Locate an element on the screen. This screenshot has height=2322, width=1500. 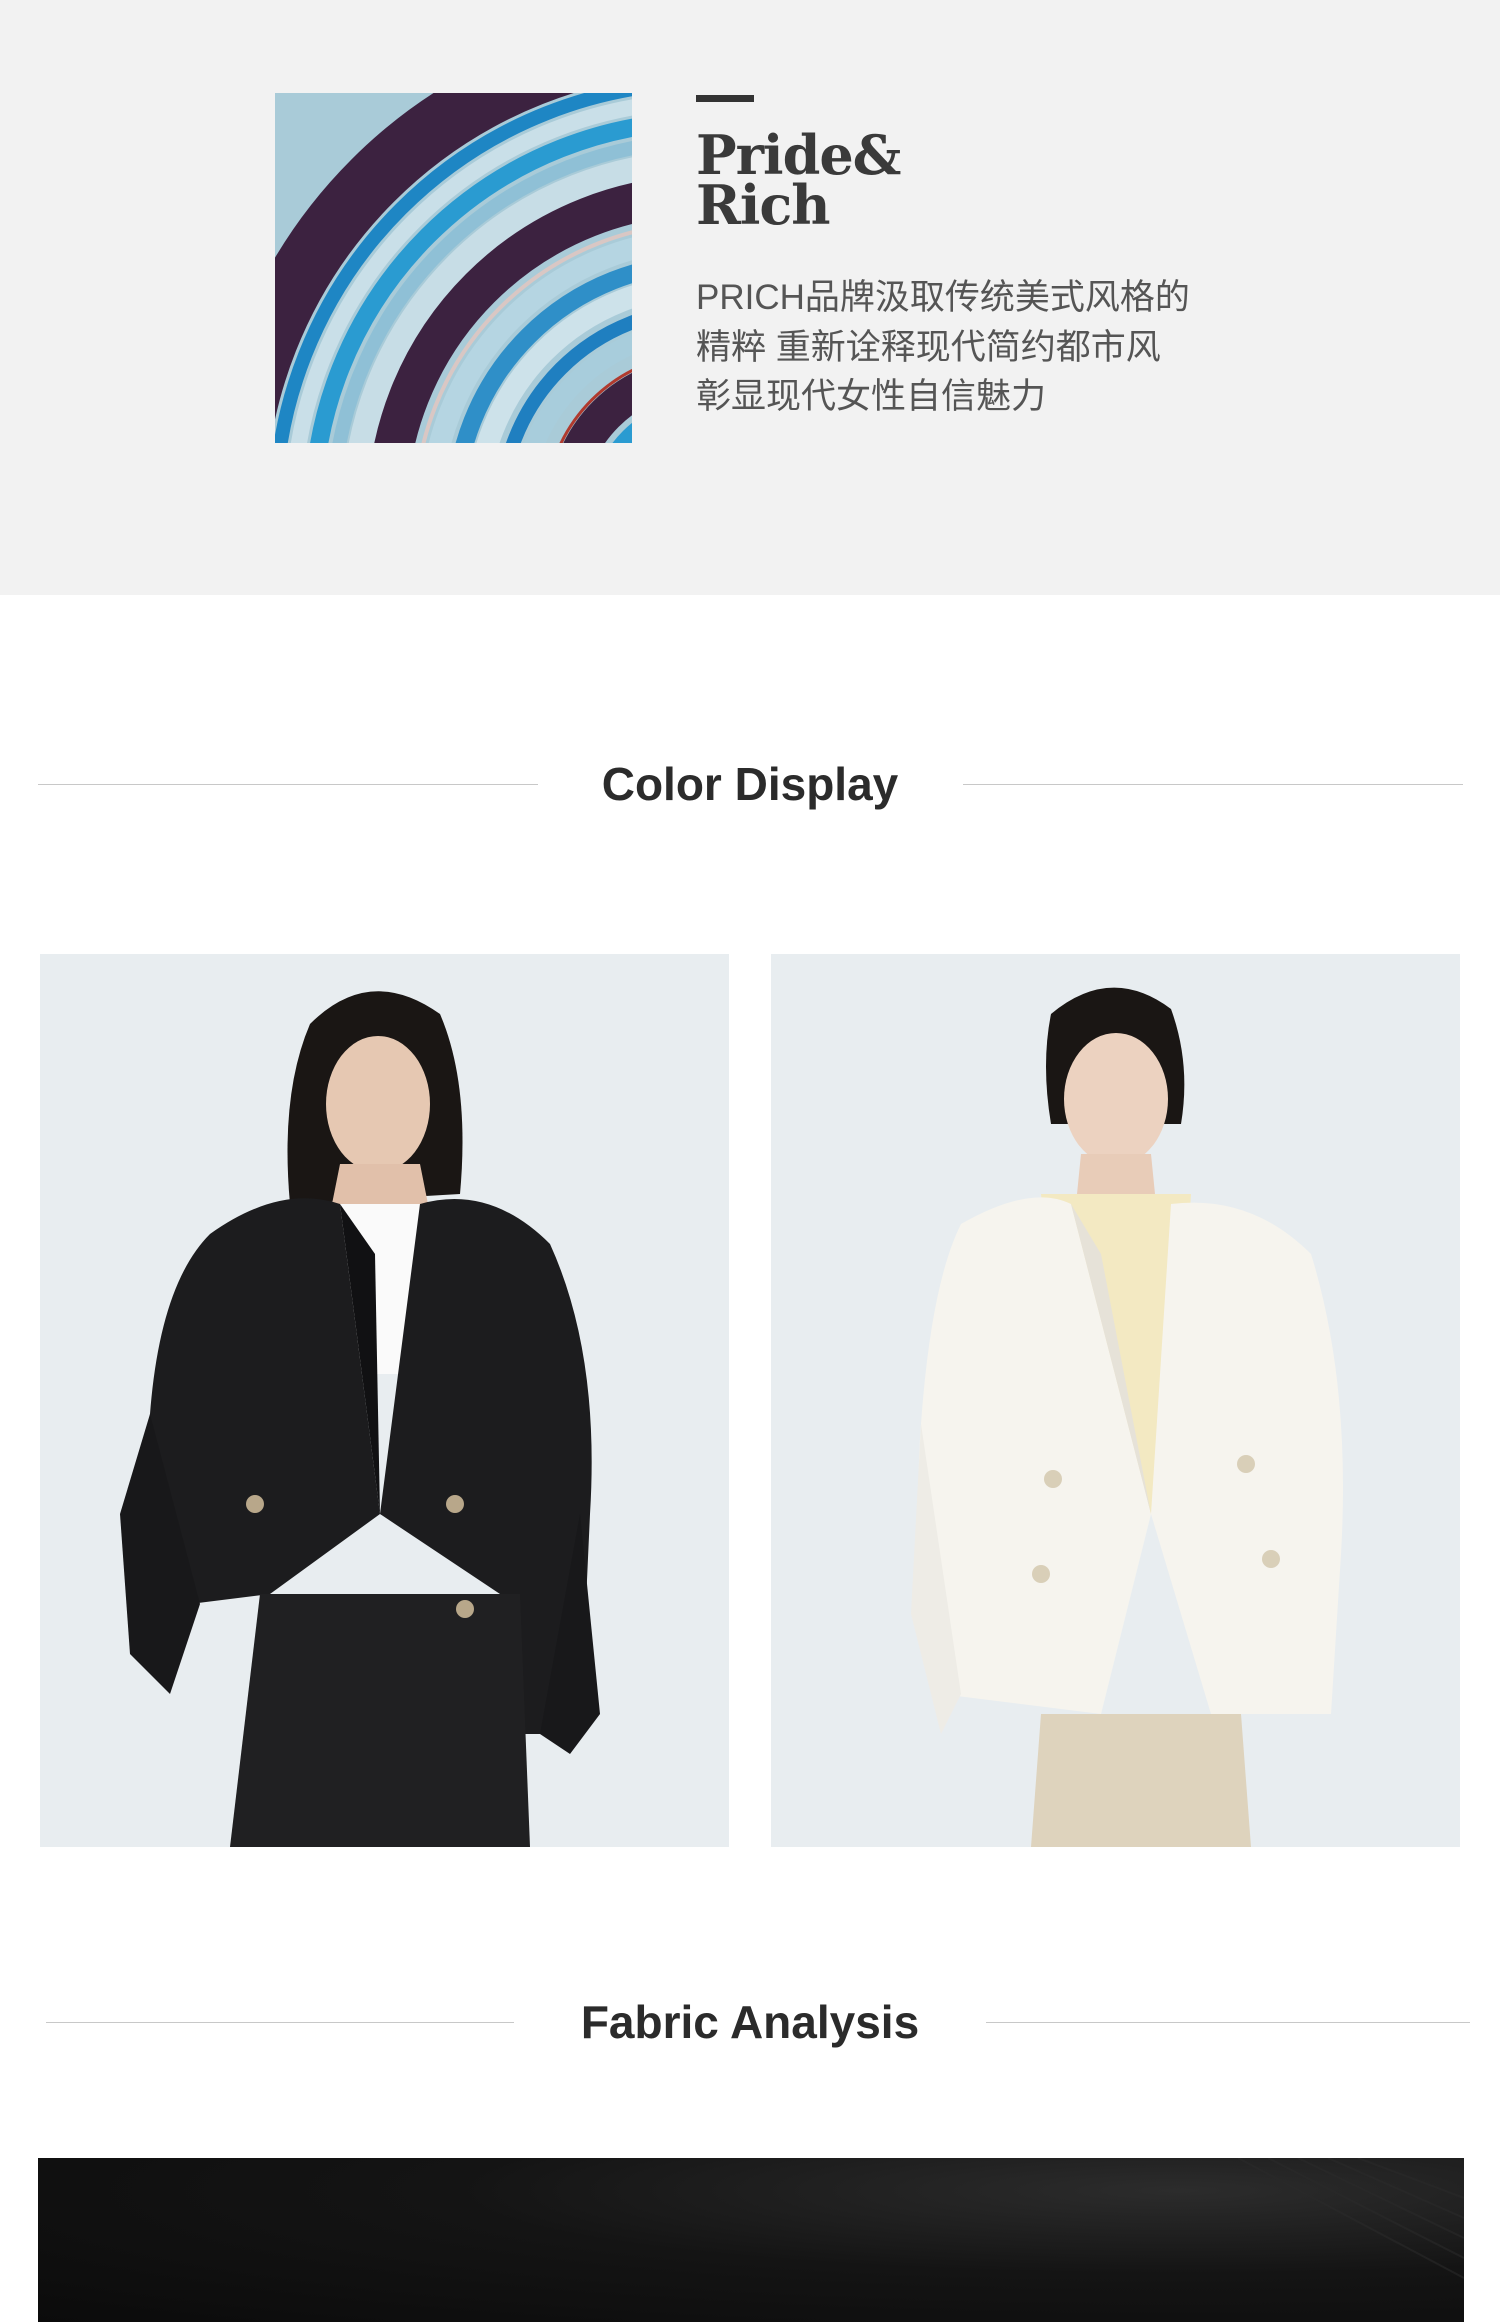
fabric-analysis-header: Fabric Analysis is located at coordinates (750, 2022).